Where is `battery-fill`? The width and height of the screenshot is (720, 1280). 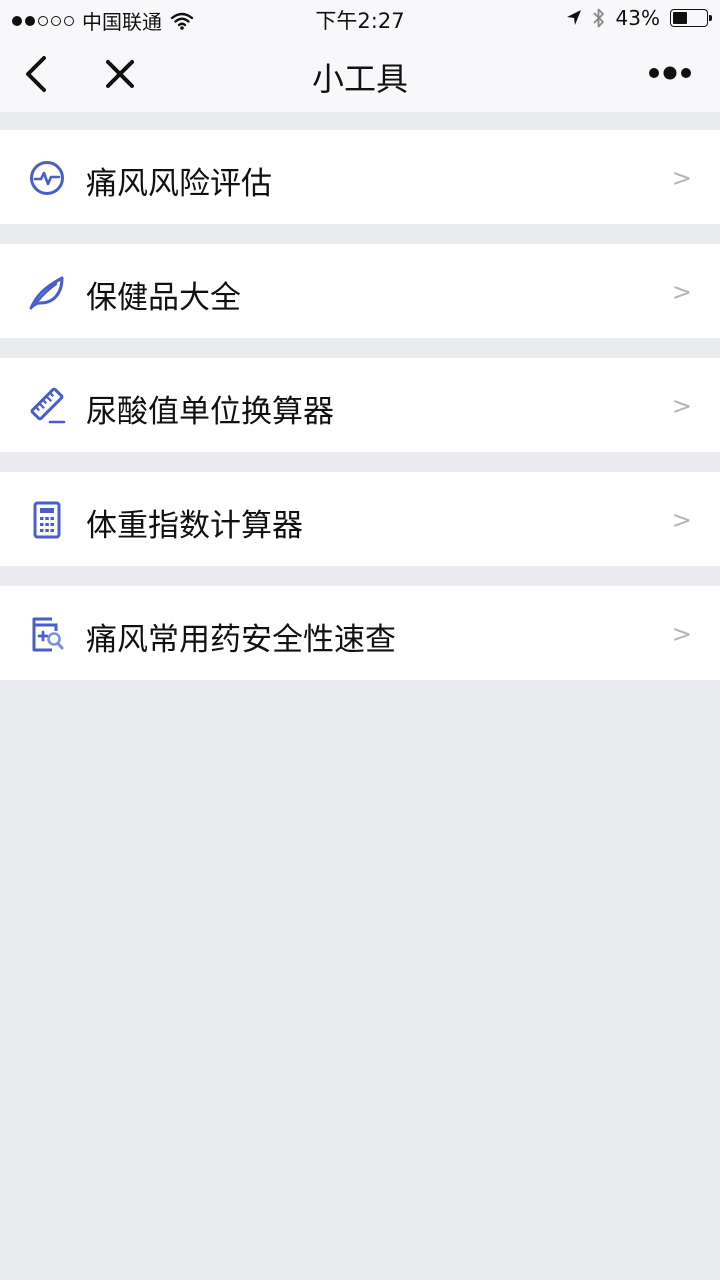 battery-fill is located at coordinates (680, 18).